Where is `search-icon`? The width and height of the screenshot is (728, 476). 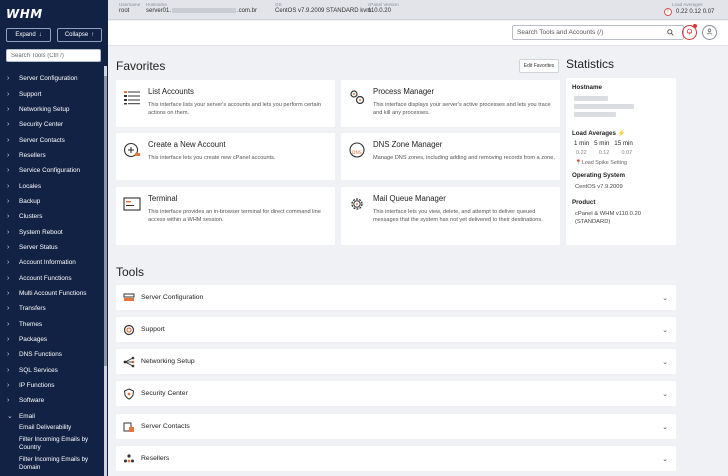 search-icon is located at coordinates (670, 33).